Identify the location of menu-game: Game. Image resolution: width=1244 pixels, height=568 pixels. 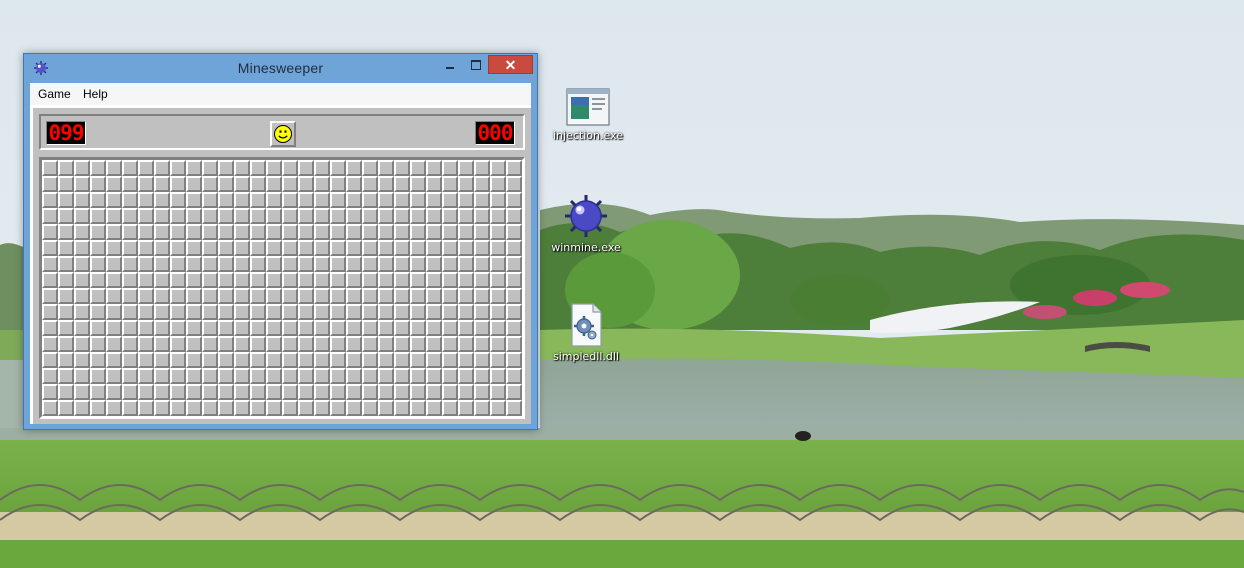
(54, 94).